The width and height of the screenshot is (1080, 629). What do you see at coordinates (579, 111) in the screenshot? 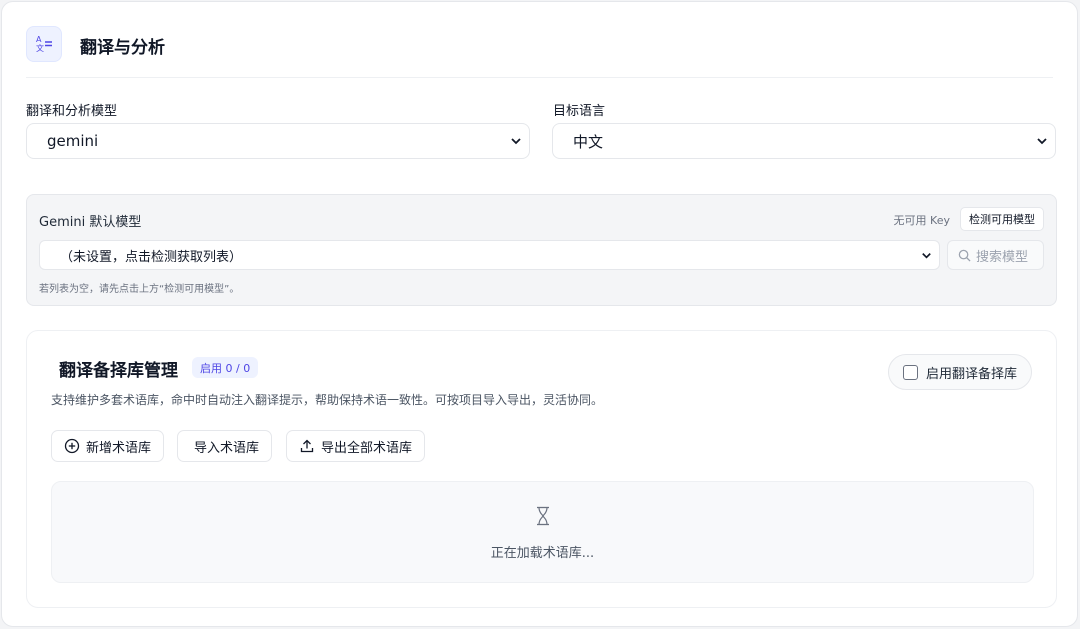
I see `language-label: 目标语言` at bounding box center [579, 111].